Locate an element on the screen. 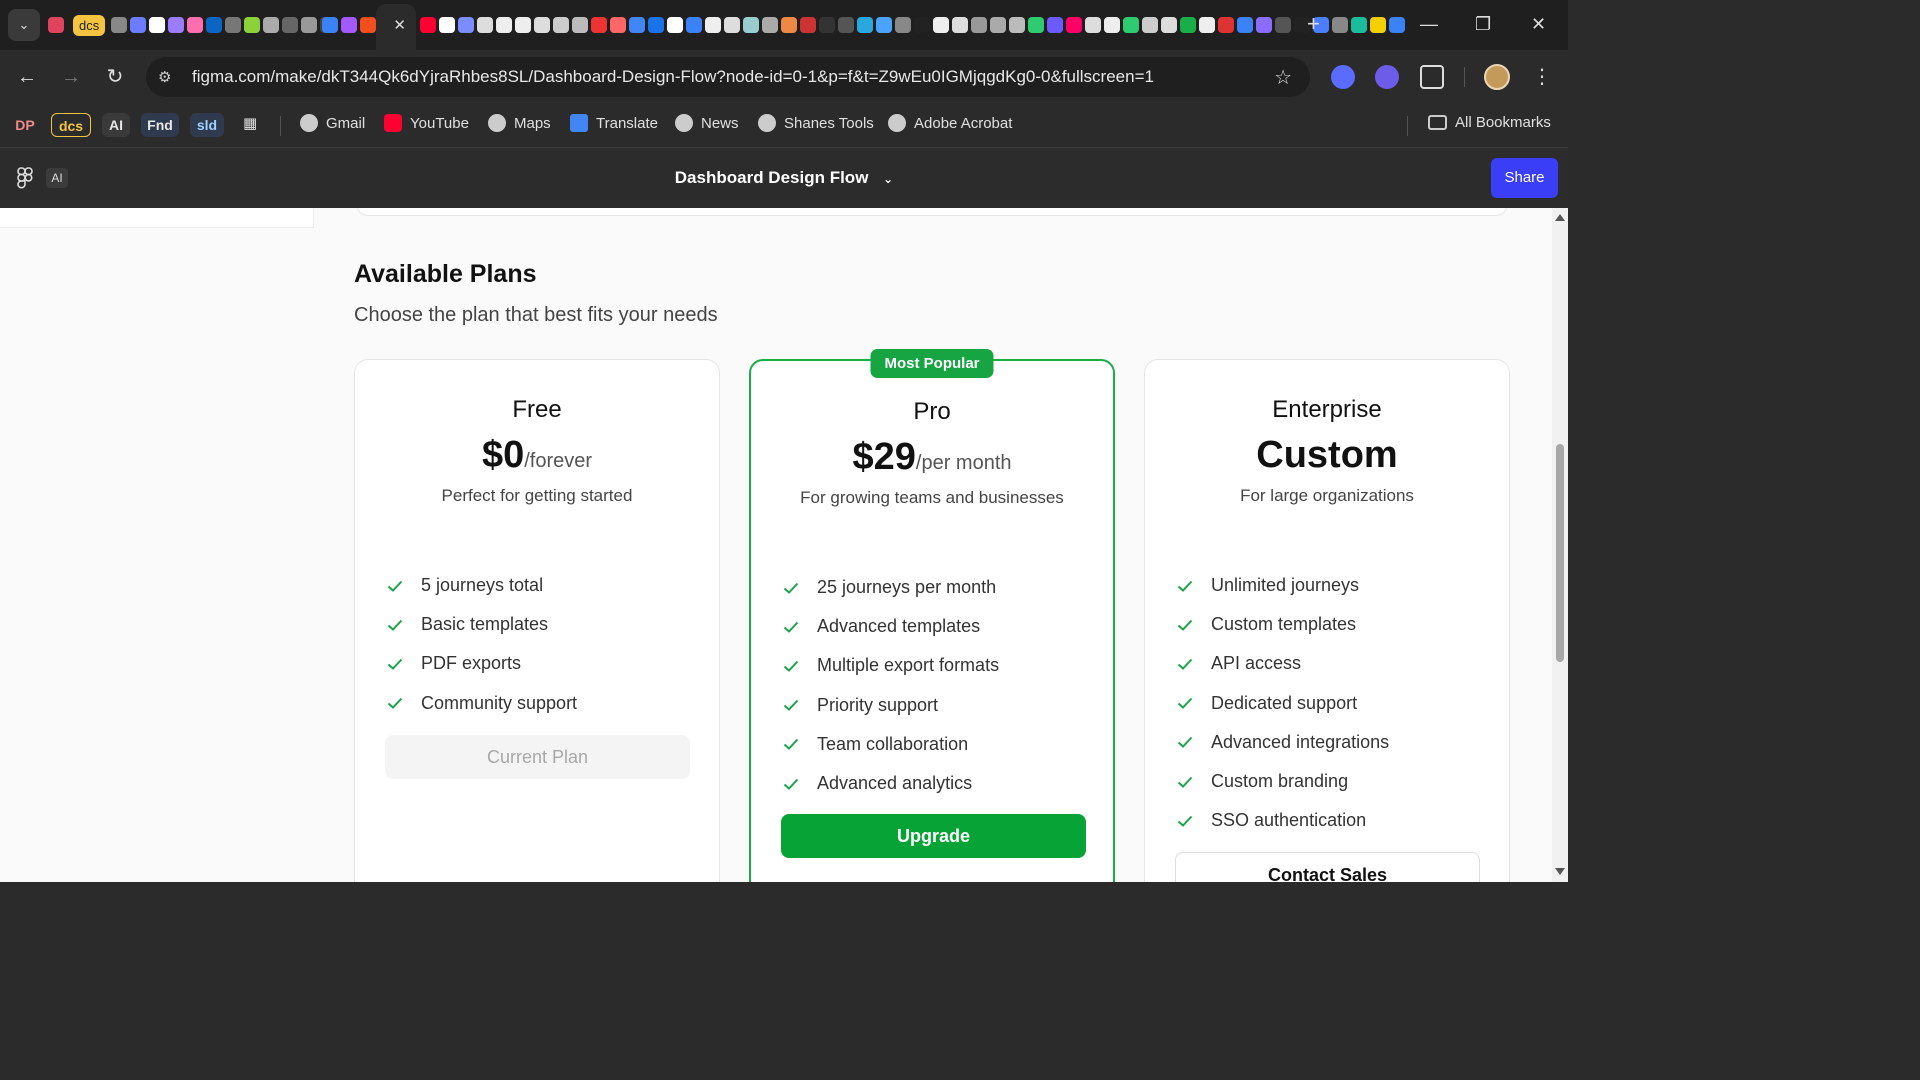 The height and width of the screenshot is (1080, 1920). back-icon: ← is located at coordinates (27, 77).